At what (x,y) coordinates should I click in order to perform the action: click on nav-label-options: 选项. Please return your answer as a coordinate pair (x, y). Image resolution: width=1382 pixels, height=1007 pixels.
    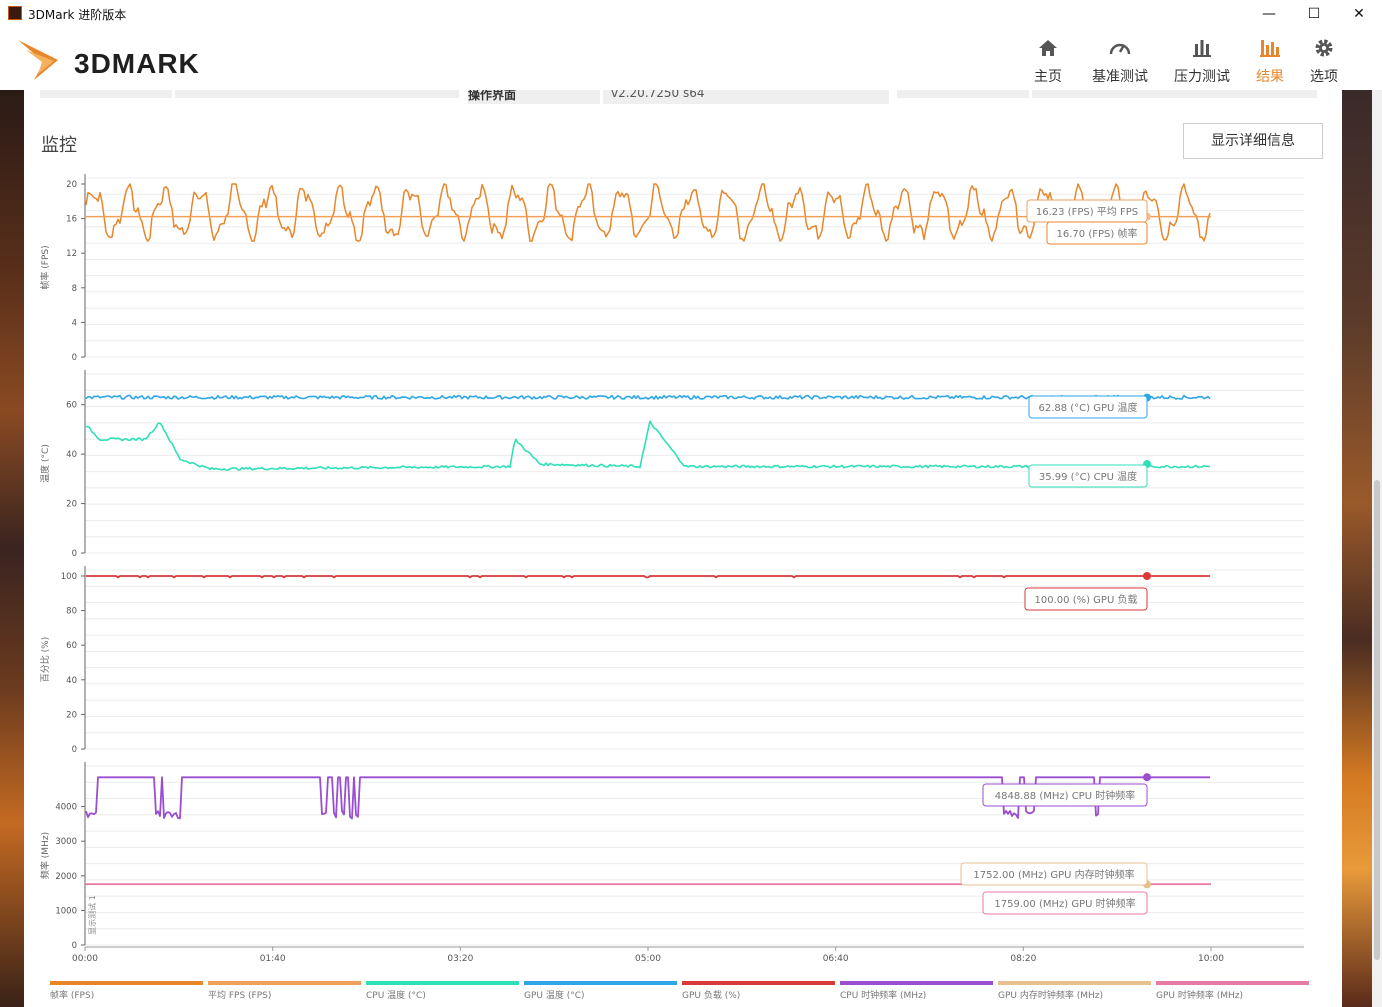
    Looking at the image, I should click on (1324, 77).